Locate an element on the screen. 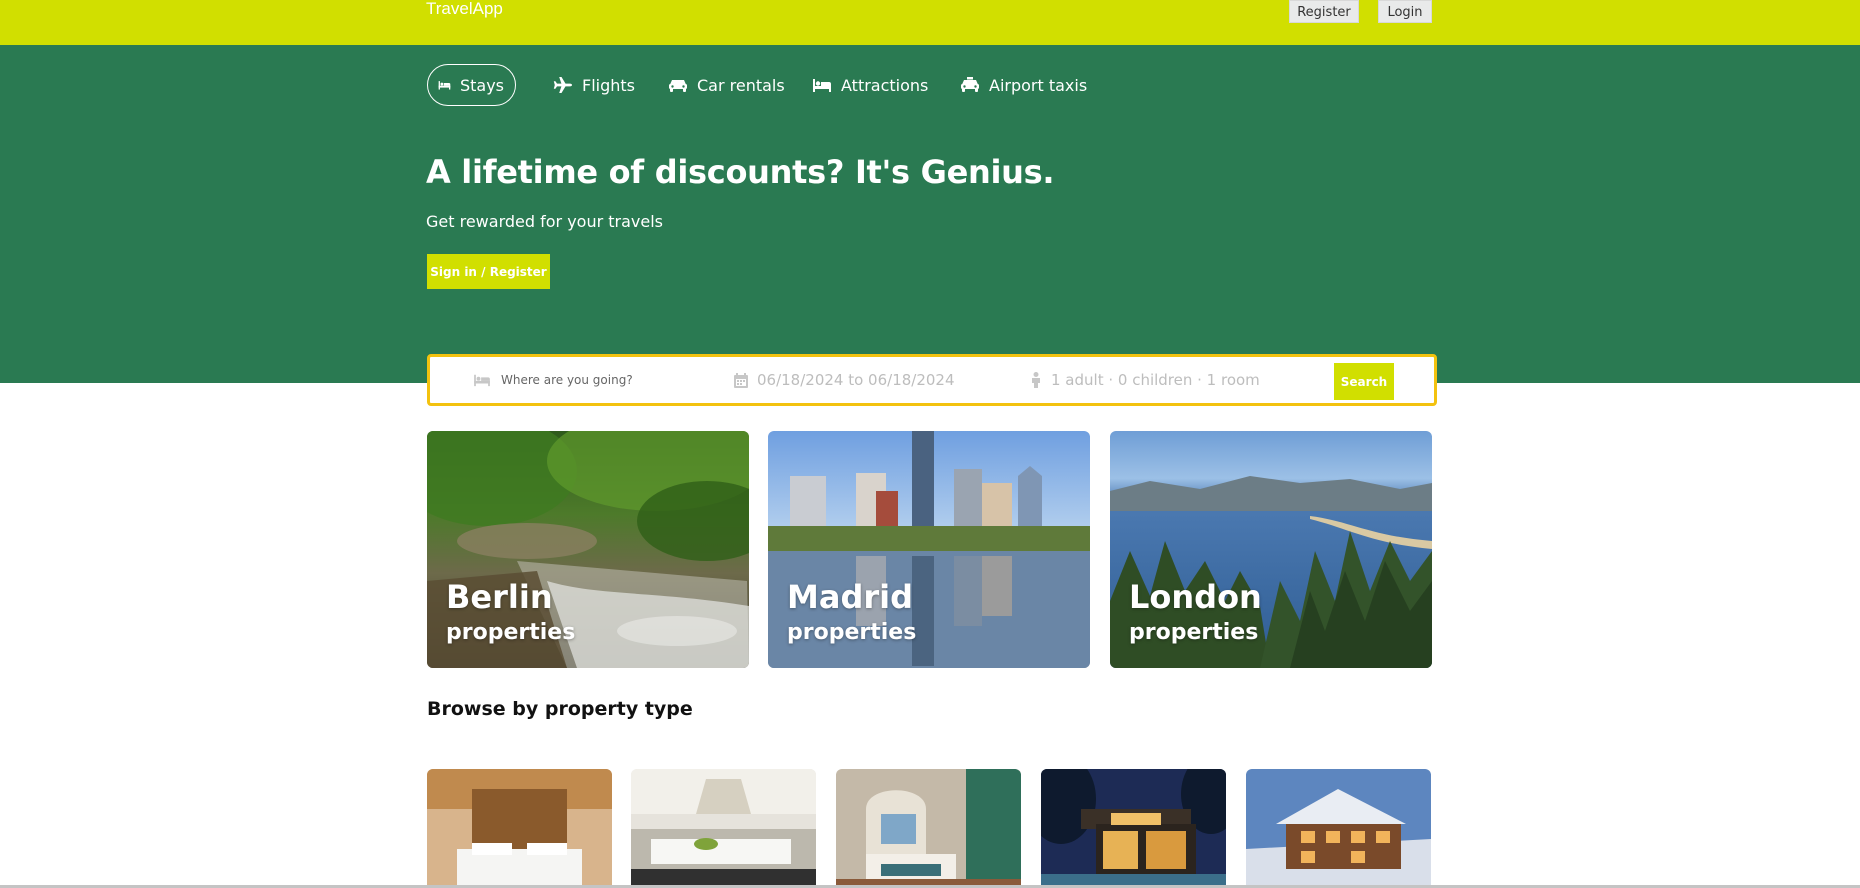 Image resolution: width=1860 pixels, height=888 pixels. property-type-card-villa is located at coordinates (1133, 828).